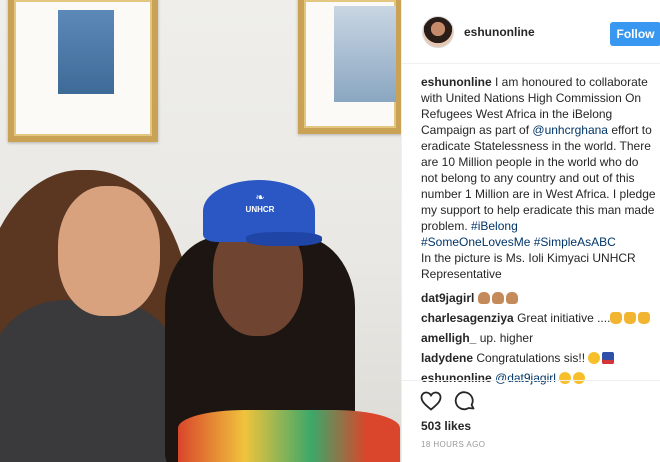 The width and height of the screenshot is (660, 462). Describe the element at coordinates (448, 338) in the screenshot. I see `comment-author: amelligh_` at that location.